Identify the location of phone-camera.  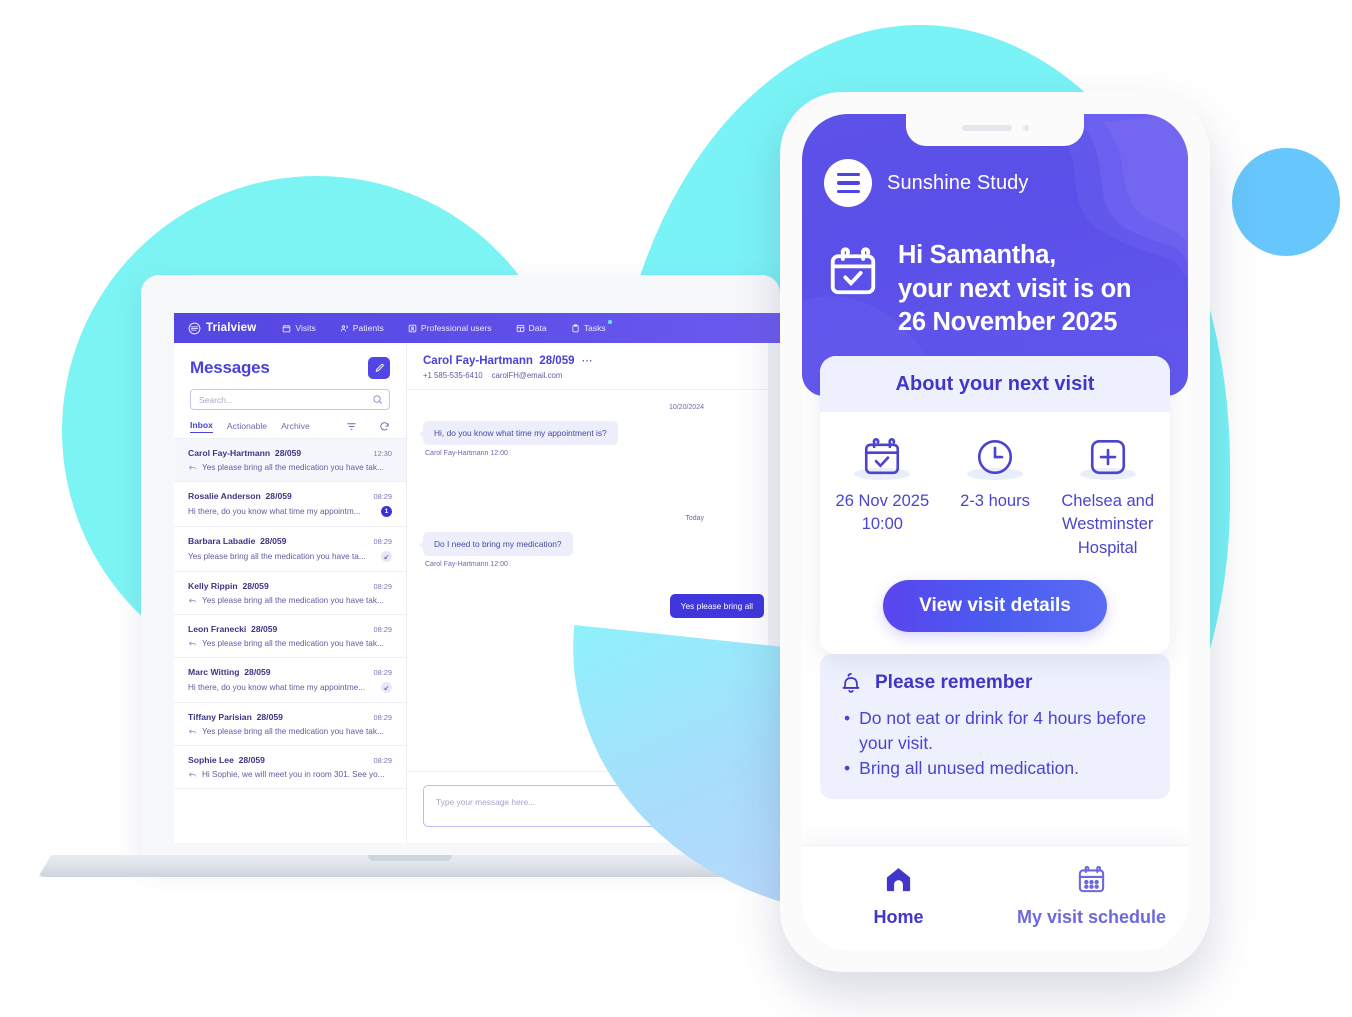
(1025, 127).